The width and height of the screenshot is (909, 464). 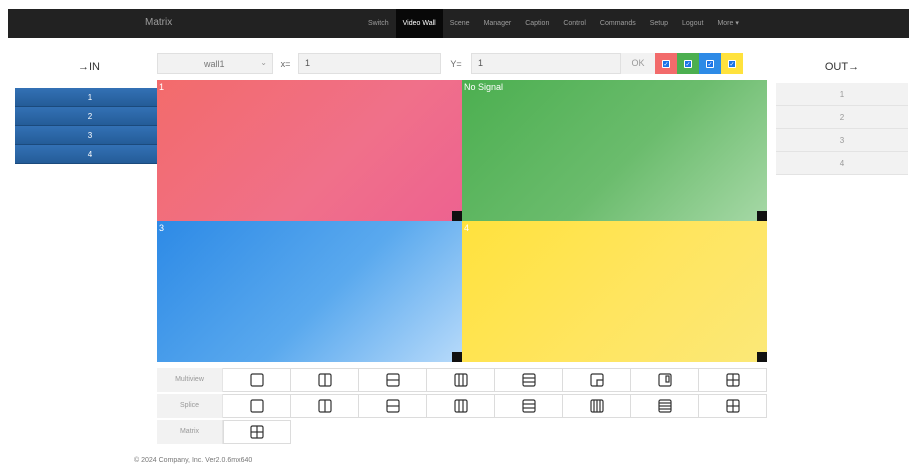 I want to click on split-horizontal-4-icon, so click(x=664, y=406).